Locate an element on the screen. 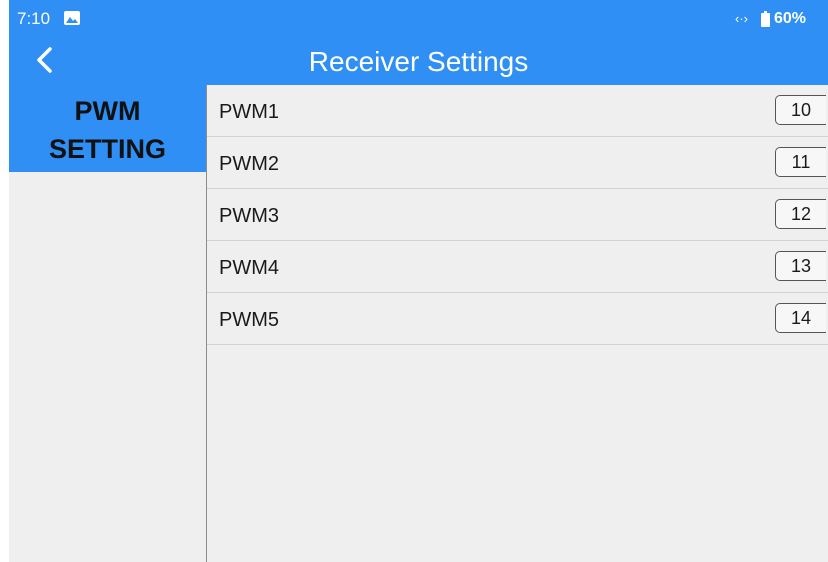 This screenshot has width=828, height=562. signal-arrows-icon: ‹·› is located at coordinates (741, 18).